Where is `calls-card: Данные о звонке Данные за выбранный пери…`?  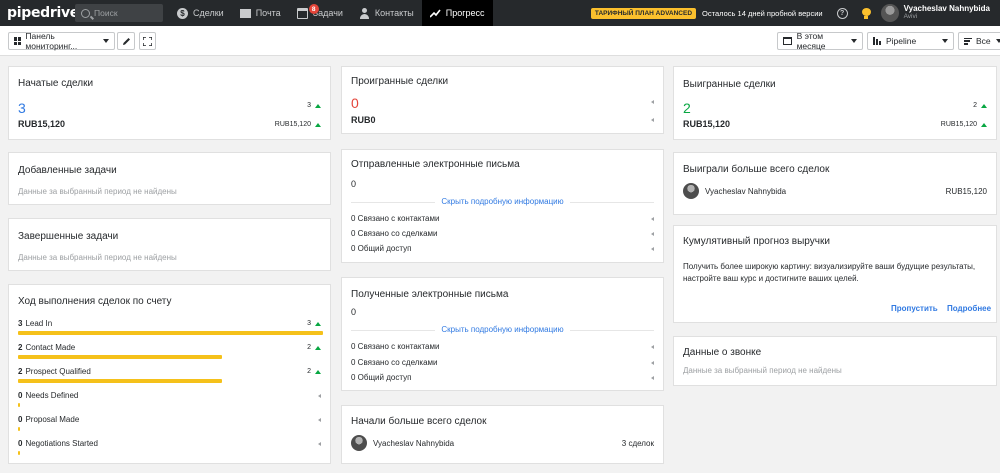 calls-card: Данные о звонке Данные за выбранный пери… is located at coordinates (835, 361).